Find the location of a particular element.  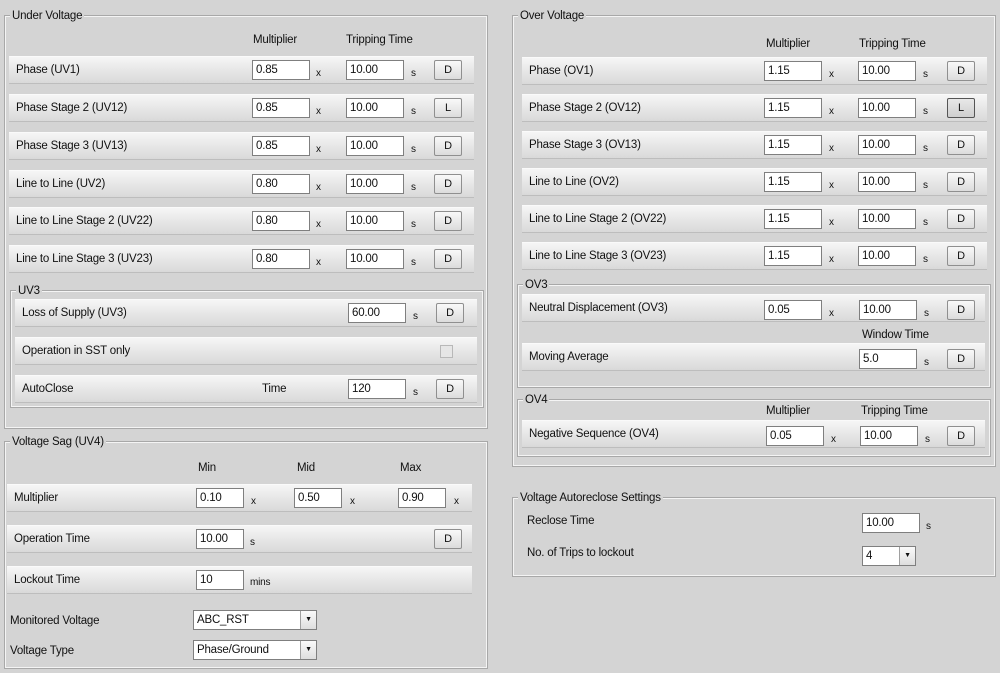

ov13-d-button: D is located at coordinates (961, 145).